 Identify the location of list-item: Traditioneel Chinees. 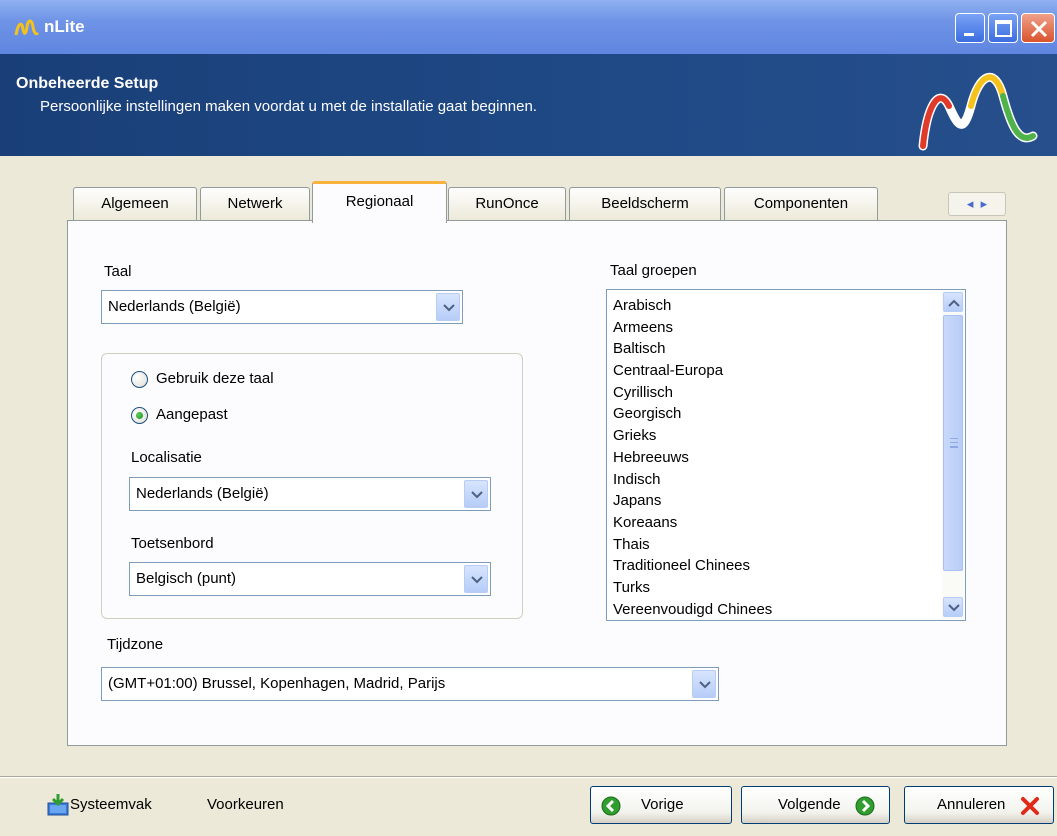
(692, 566).